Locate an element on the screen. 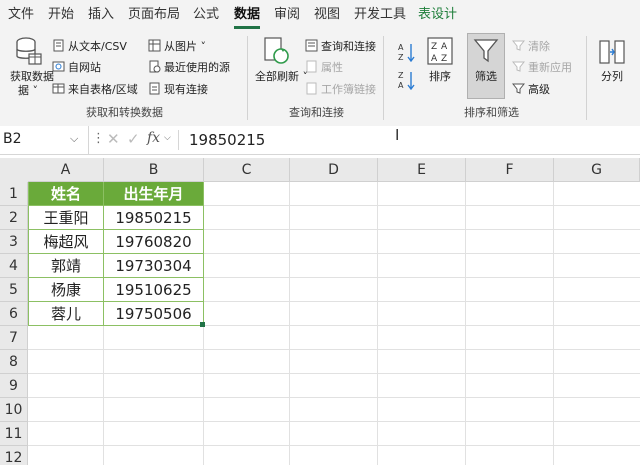  sort-icon: Z A A Z is located at coordinates (440, 51).